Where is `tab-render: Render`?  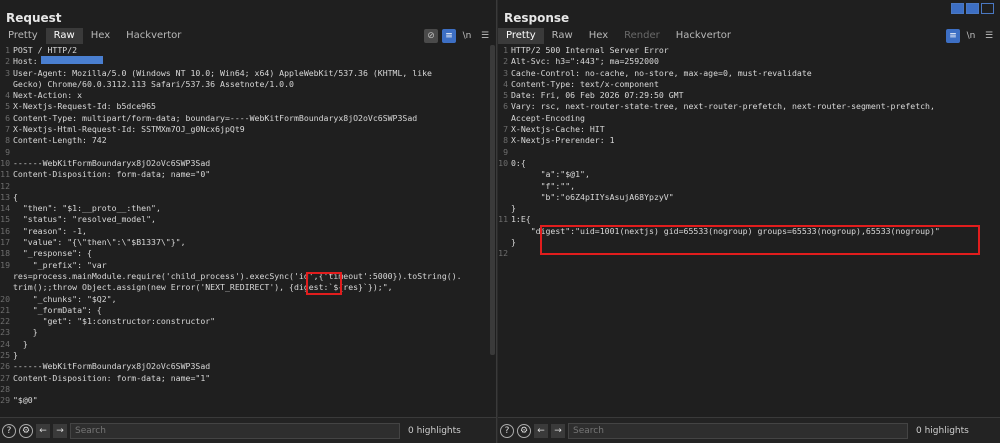 tab-render: Render is located at coordinates (642, 36).